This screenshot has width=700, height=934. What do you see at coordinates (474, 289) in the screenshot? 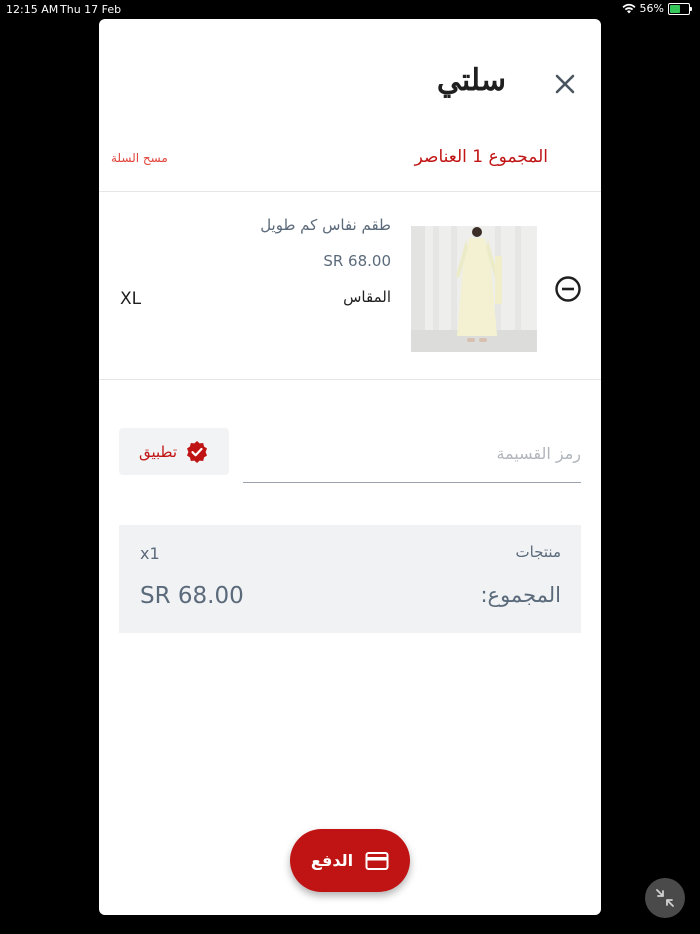
I see `product-image` at bounding box center [474, 289].